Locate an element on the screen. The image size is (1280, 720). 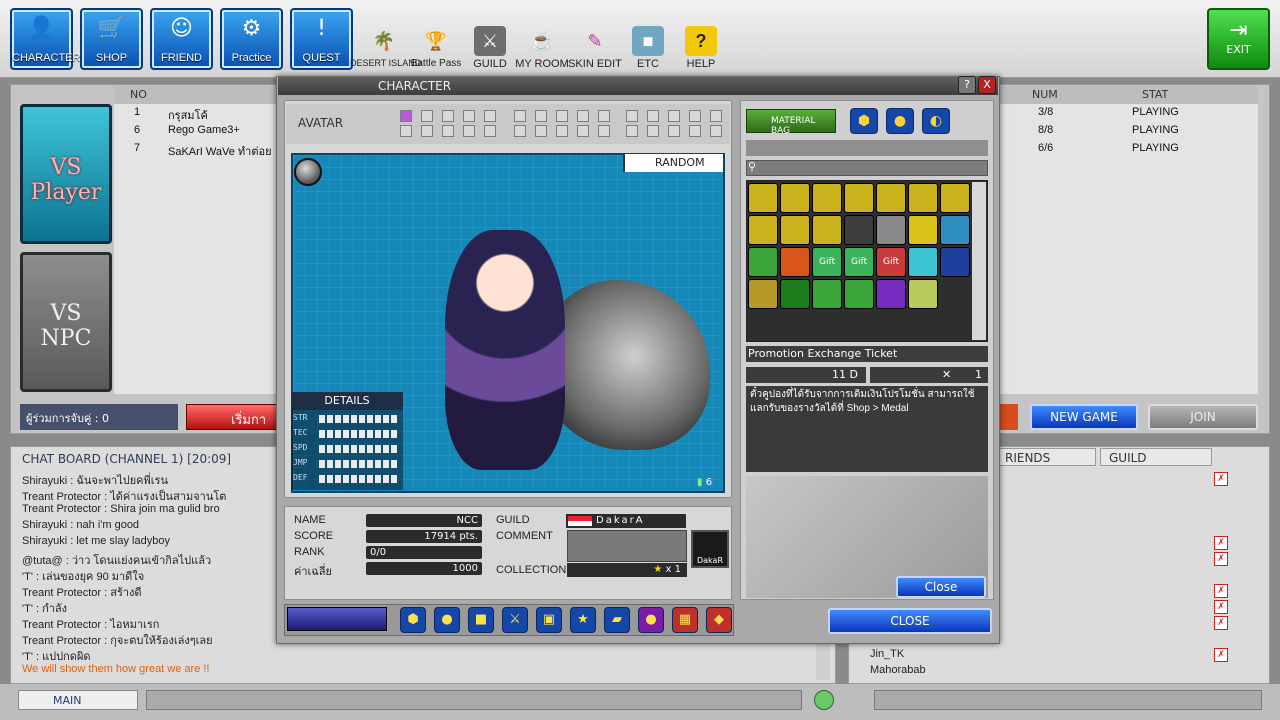
tab-friends: RIENDS is located at coordinates (1046, 457).